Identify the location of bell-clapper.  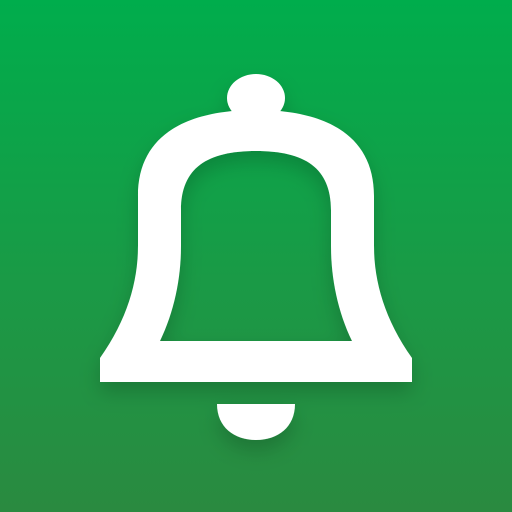
(256, 422).